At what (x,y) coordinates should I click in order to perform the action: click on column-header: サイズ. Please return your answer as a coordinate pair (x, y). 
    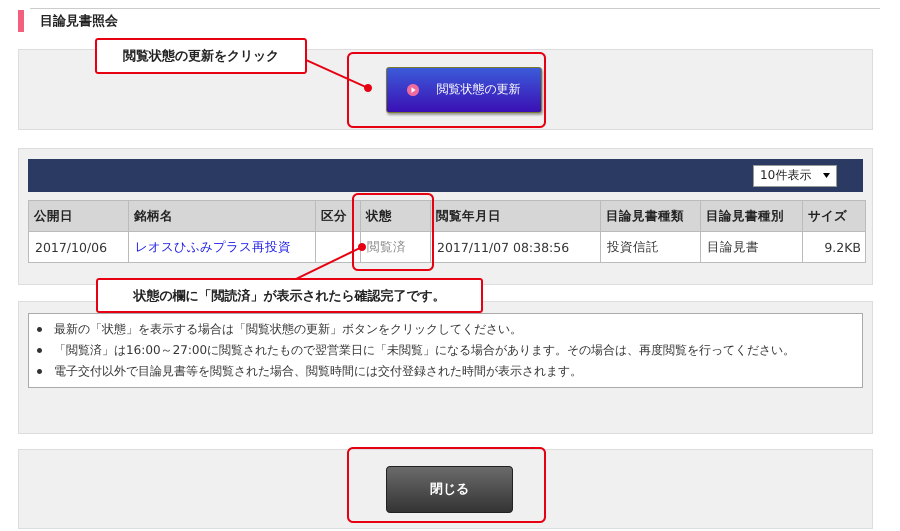
    Looking at the image, I should click on (834, 216).